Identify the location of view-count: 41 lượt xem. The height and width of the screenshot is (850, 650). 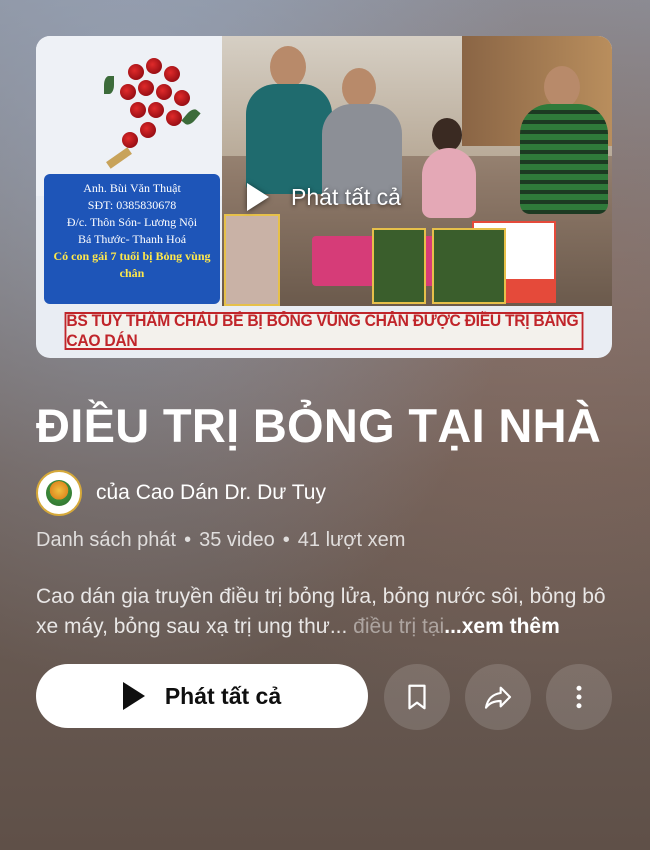
(351, 540).